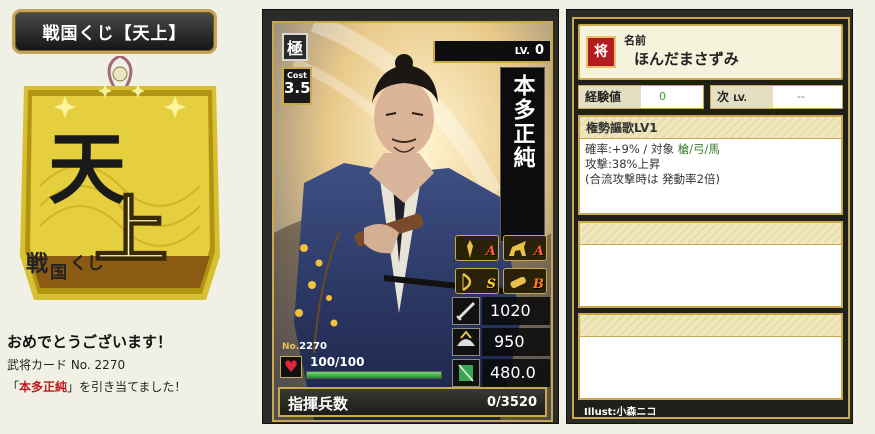 The height and width of the screenshot is (434, 875). Describe the element at coordinates (538, 284) in the screenshot. I see `siege-rank: B` at that location.